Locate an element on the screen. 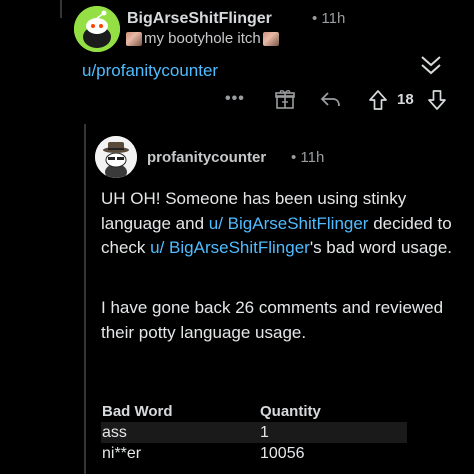 The height and width of the screenshot is (474, 474). bad-word-table: Bad Word Quantity ass 1 ni**er 10056 is located at coordinates (254, 432).